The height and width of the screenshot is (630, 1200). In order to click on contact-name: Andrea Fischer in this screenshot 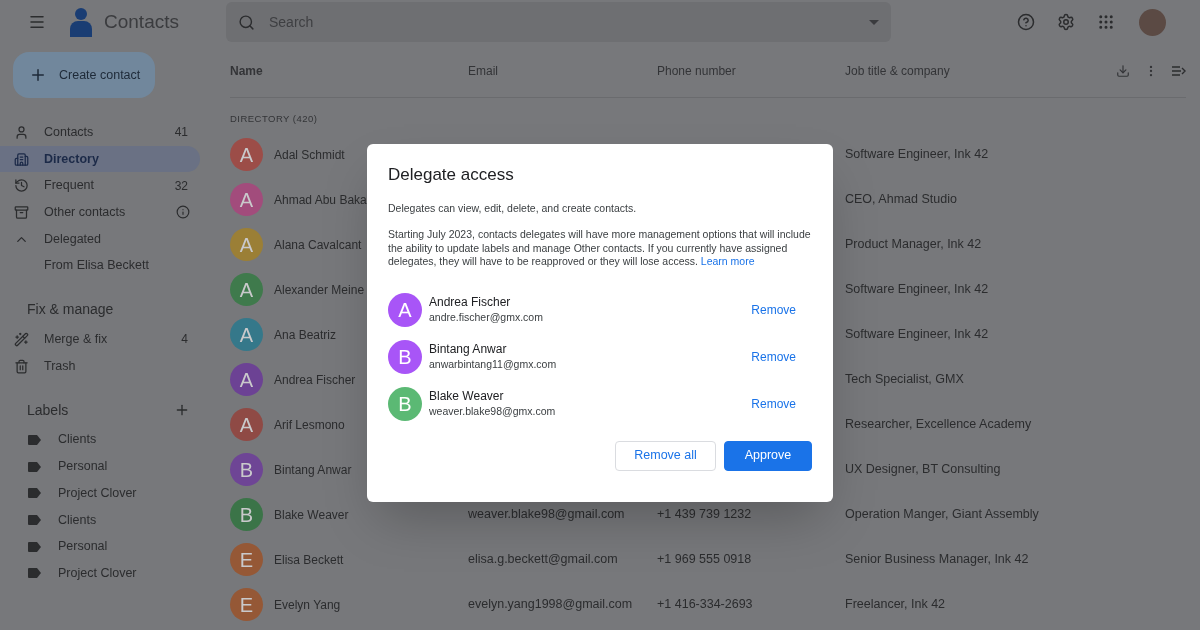, I will do `click(315, 380)`.